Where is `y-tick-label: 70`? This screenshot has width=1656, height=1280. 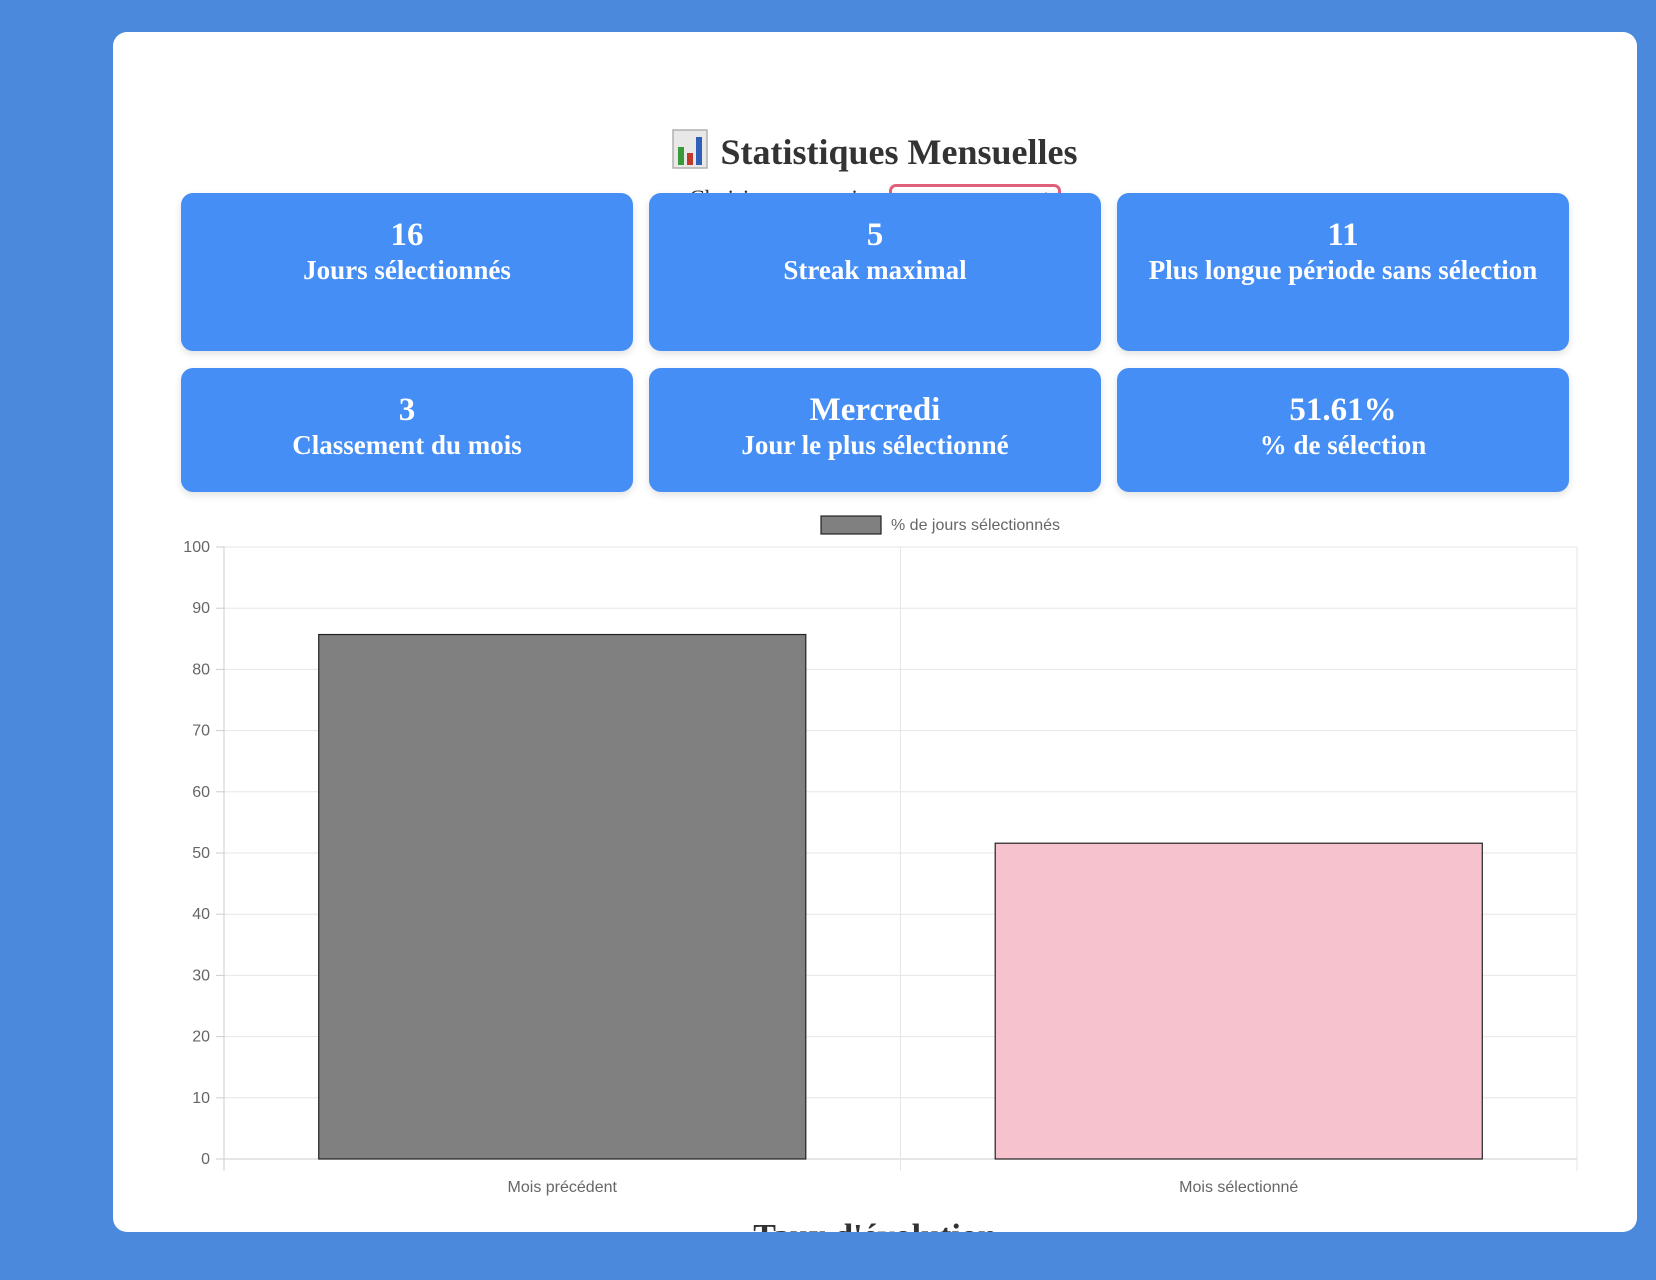
y-tick-label: 70 is located at coordinates (201, 731).